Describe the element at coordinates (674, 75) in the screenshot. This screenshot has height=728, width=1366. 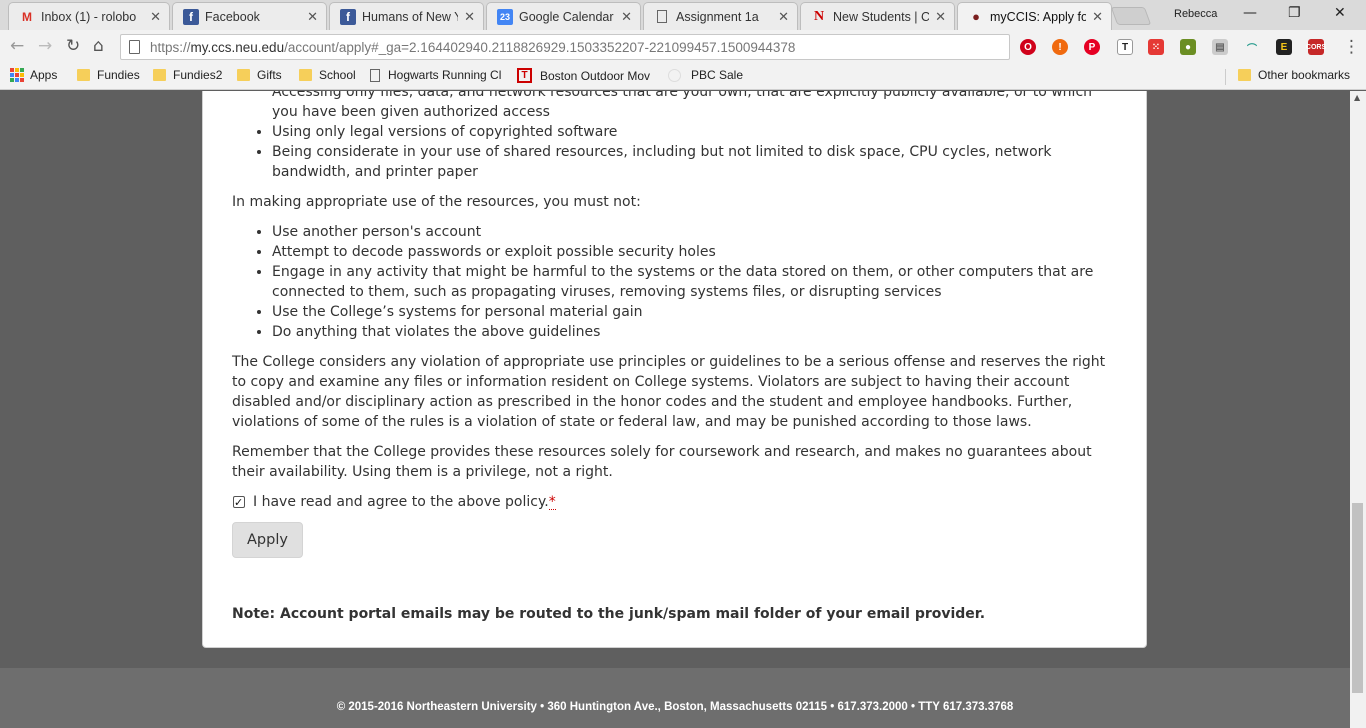
I see `circle-icon` at that location.